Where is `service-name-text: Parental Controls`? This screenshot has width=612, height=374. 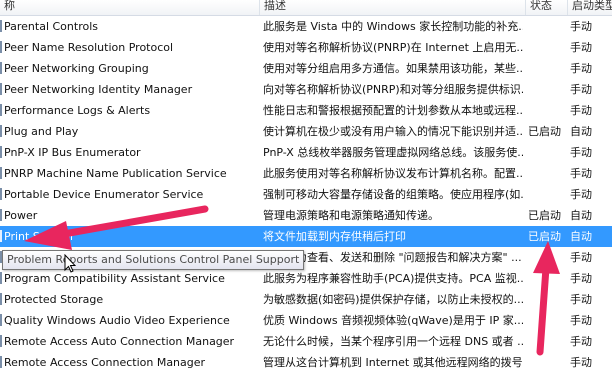 service-name-text: Parental Controls is located at coordinates (51, 26).